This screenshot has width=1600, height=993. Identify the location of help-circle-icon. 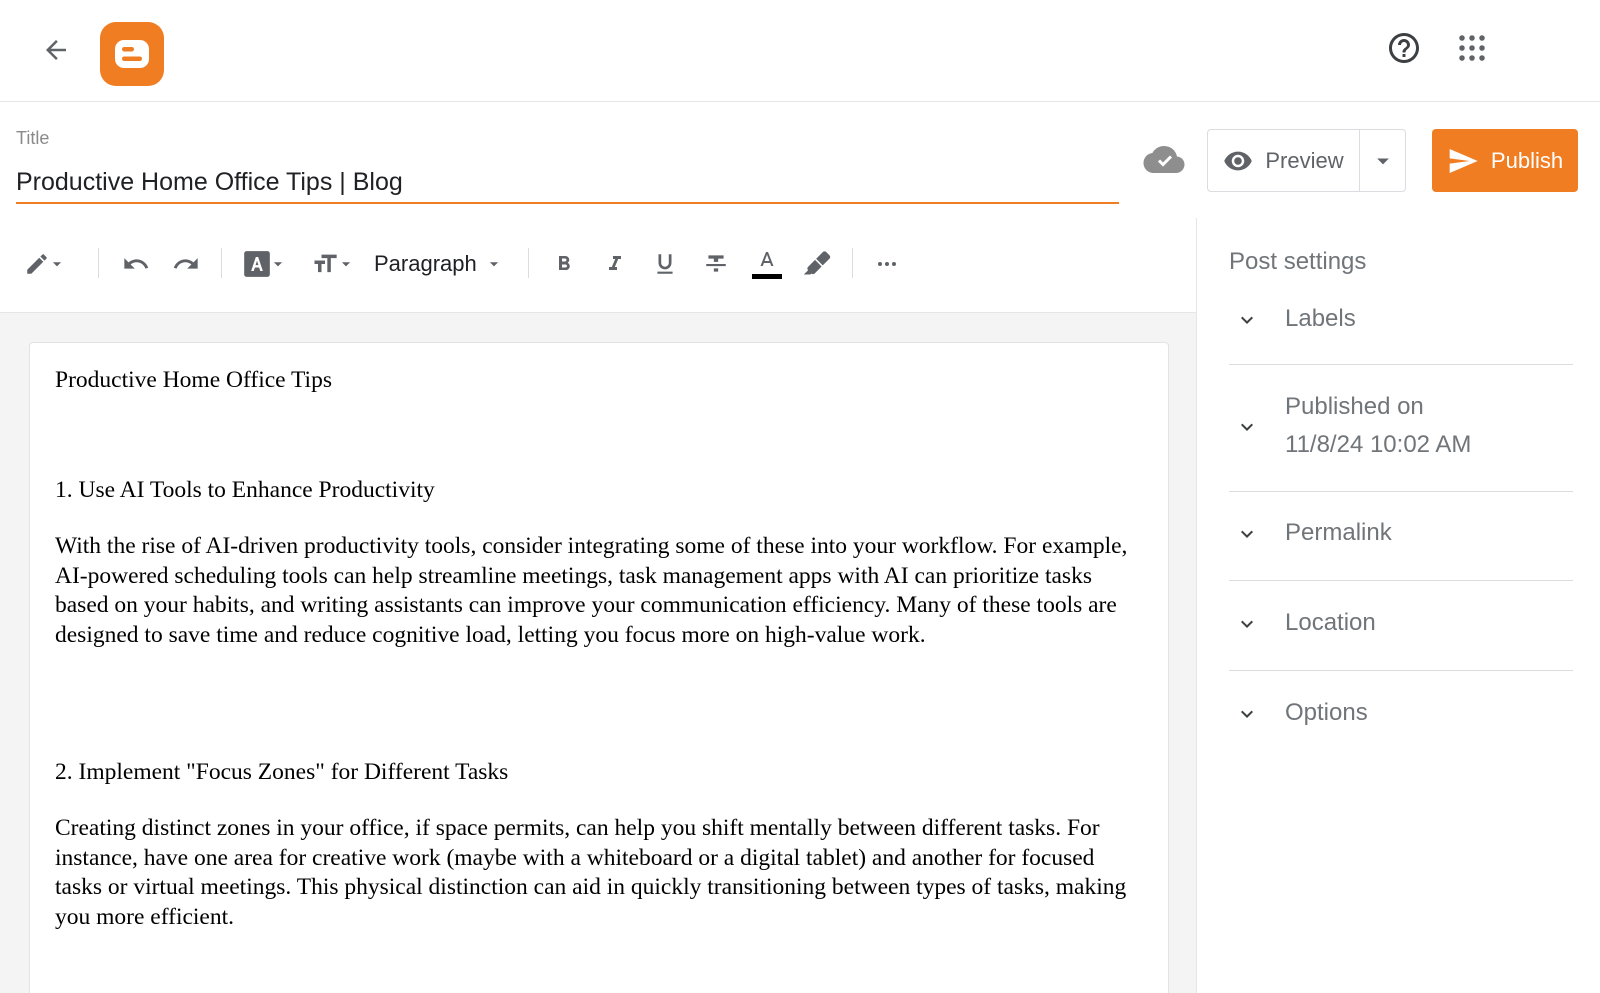
(1404, 48).